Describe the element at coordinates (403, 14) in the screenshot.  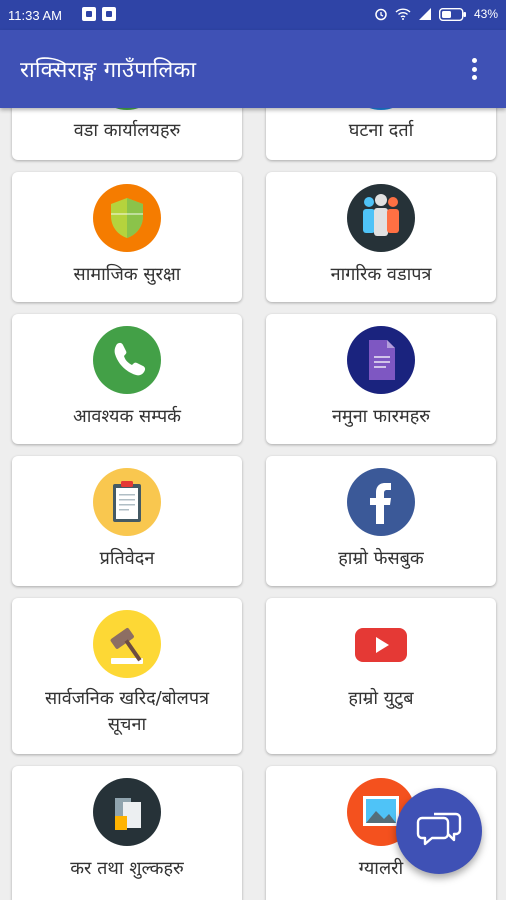
I see `wifi-icon` at that location.